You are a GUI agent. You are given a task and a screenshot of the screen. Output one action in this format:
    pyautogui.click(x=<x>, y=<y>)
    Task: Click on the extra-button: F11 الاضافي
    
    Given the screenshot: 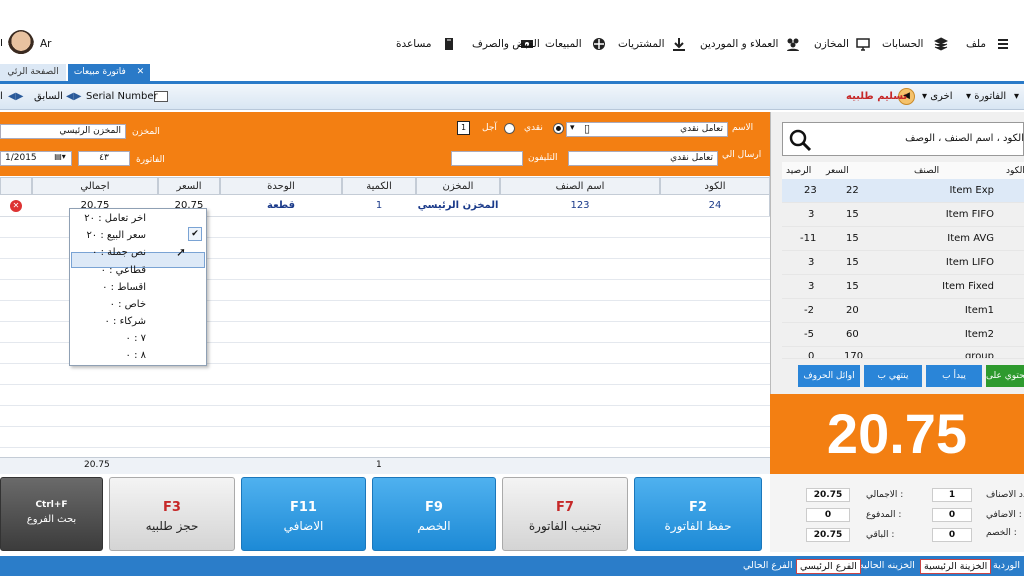 What is the action you would take?
    pyautogui.click(x=303, y=514)
    